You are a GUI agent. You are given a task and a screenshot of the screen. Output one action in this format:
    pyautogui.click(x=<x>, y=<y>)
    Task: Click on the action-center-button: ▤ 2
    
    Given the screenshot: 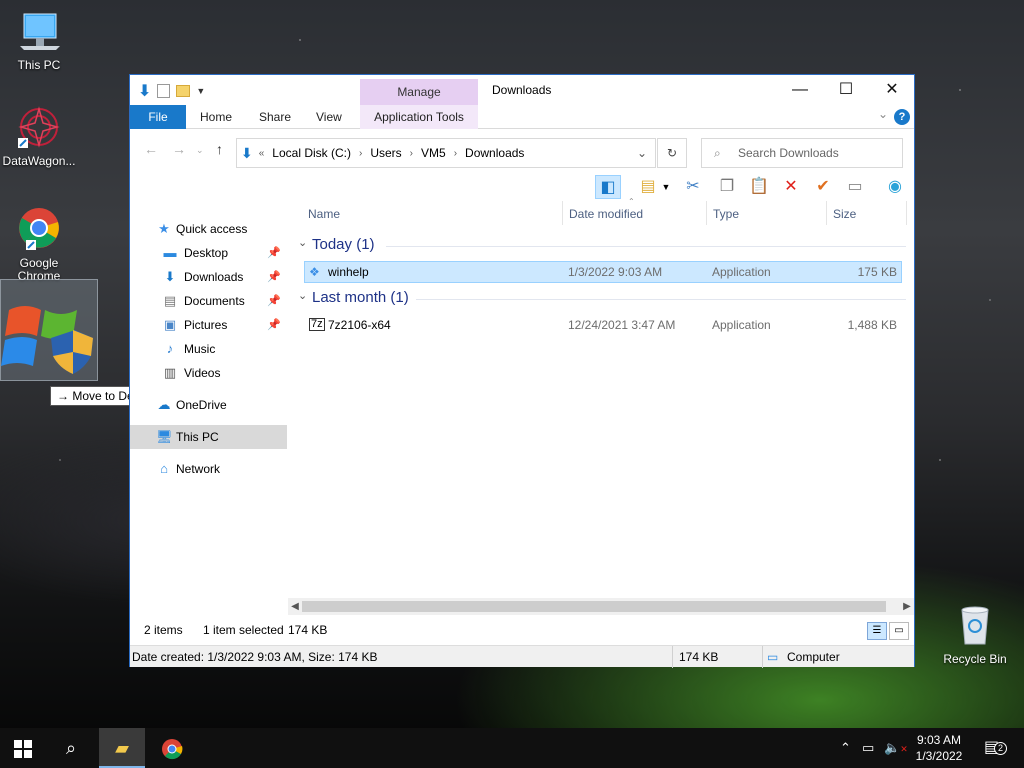 What is the action you would take?
    pyautogui.click(x=995, y=748)
    